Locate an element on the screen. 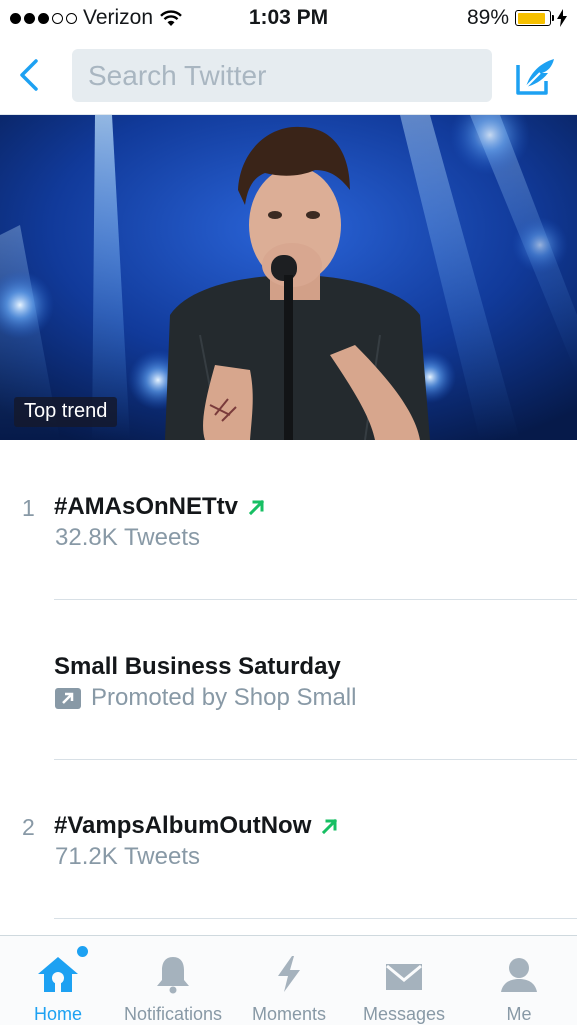  promoted-by: Promoted by Shop Small is located at coordinates (224, 697).